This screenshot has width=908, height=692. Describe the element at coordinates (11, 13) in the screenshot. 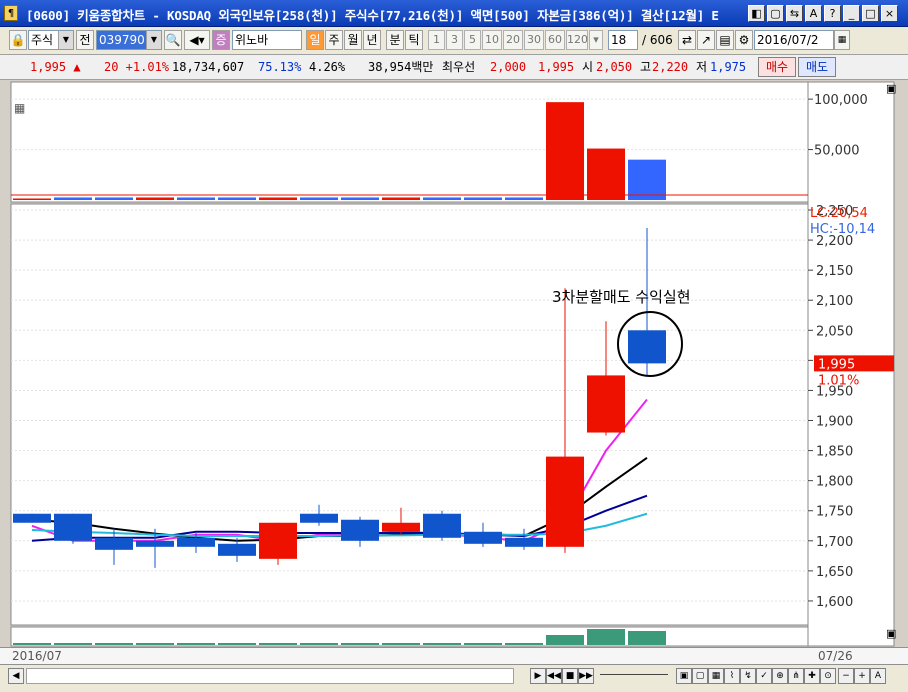

I see `app-icon: ¶` at that location.